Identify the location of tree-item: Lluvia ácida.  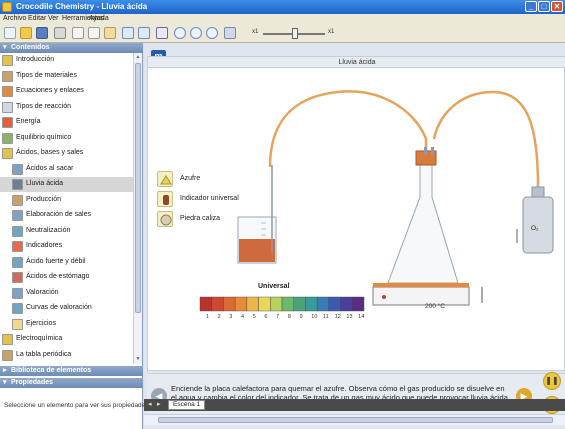
(66, 184).